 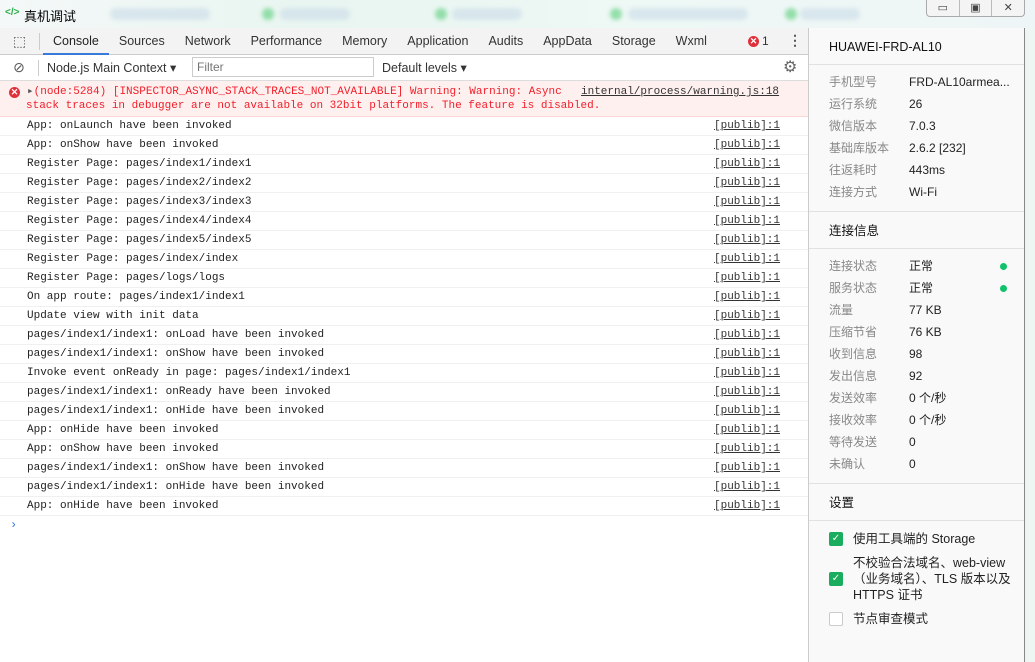 I want to click on tab-appdata: AppData, so click(x=567, y=41).